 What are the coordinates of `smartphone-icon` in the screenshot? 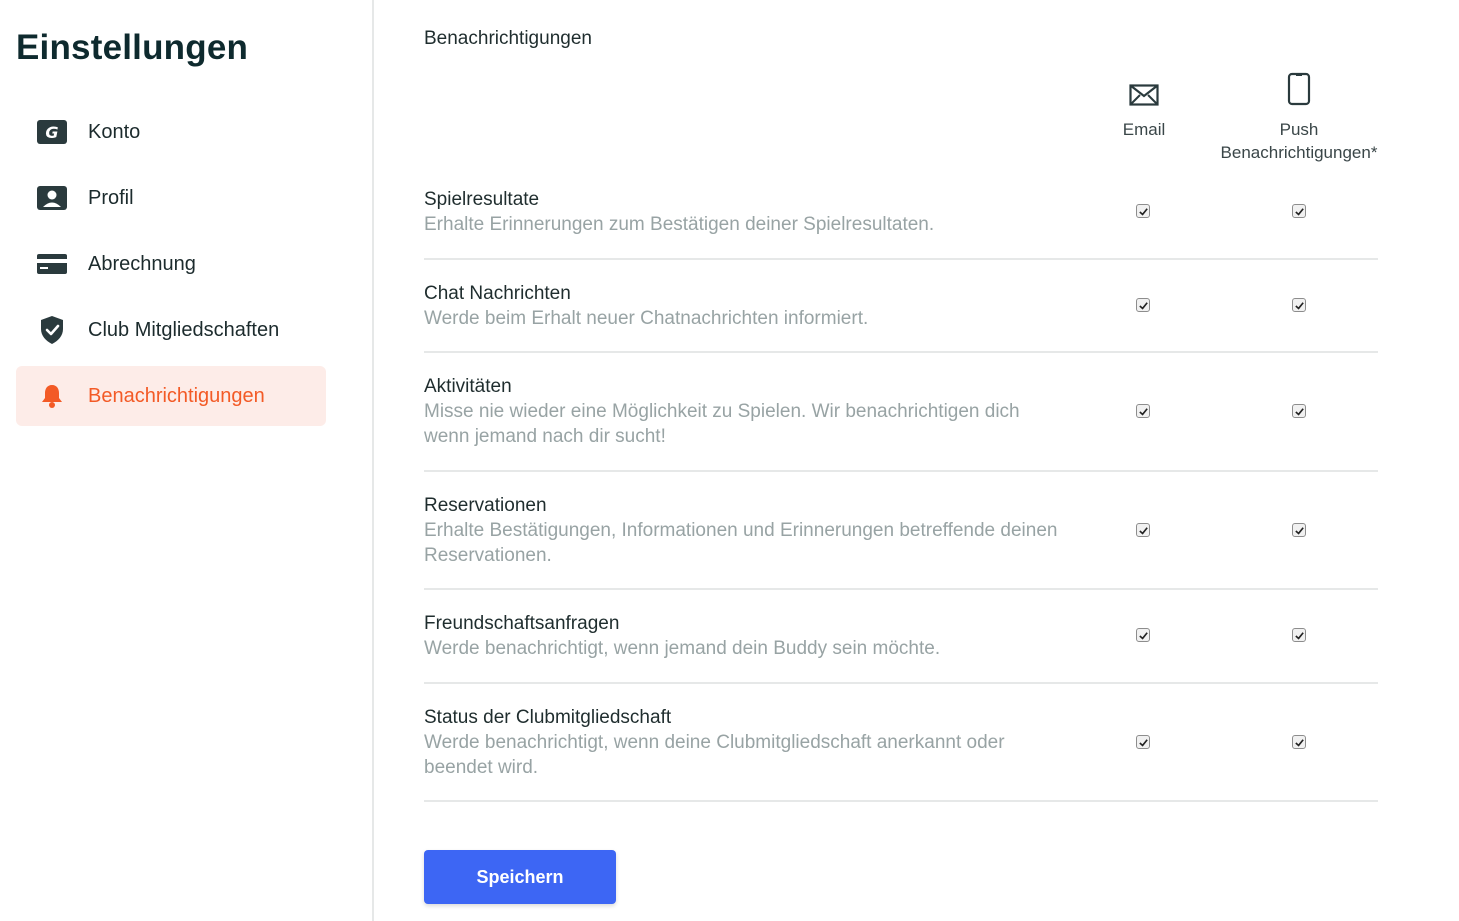 It's located at (1299, 89).